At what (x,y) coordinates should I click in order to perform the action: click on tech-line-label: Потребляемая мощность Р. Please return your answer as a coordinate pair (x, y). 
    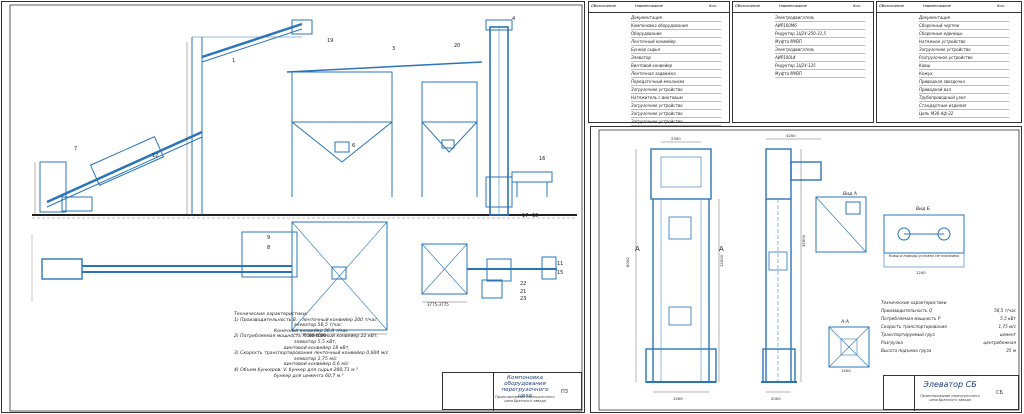
    Looking at the image, I should click on (911, 318).